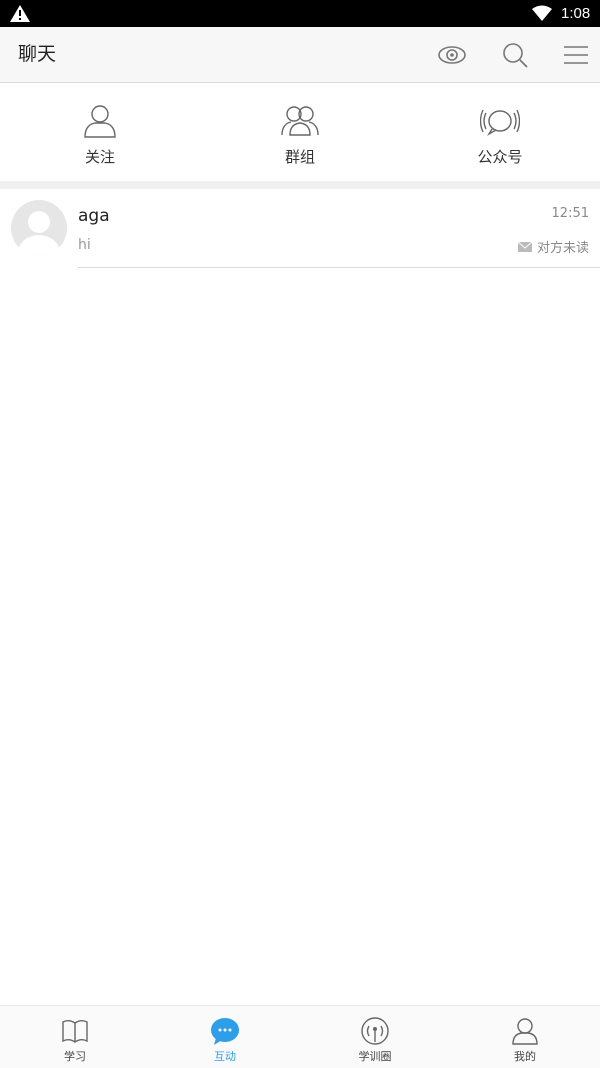  I want to click on nav-label: 互动, so click(225, 1056).